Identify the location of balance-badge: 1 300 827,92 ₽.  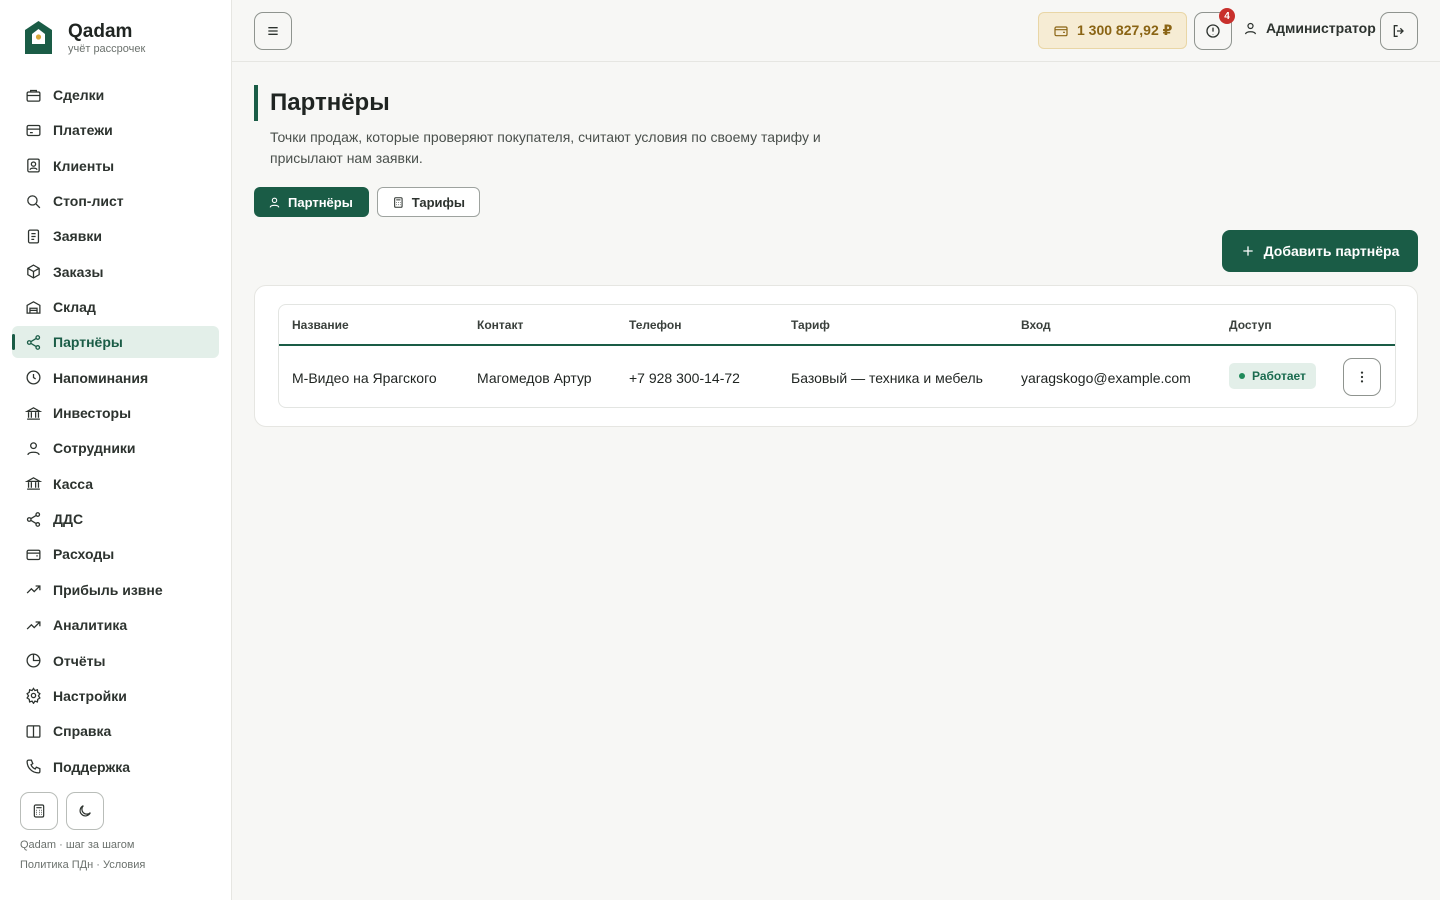
(1113, 30).